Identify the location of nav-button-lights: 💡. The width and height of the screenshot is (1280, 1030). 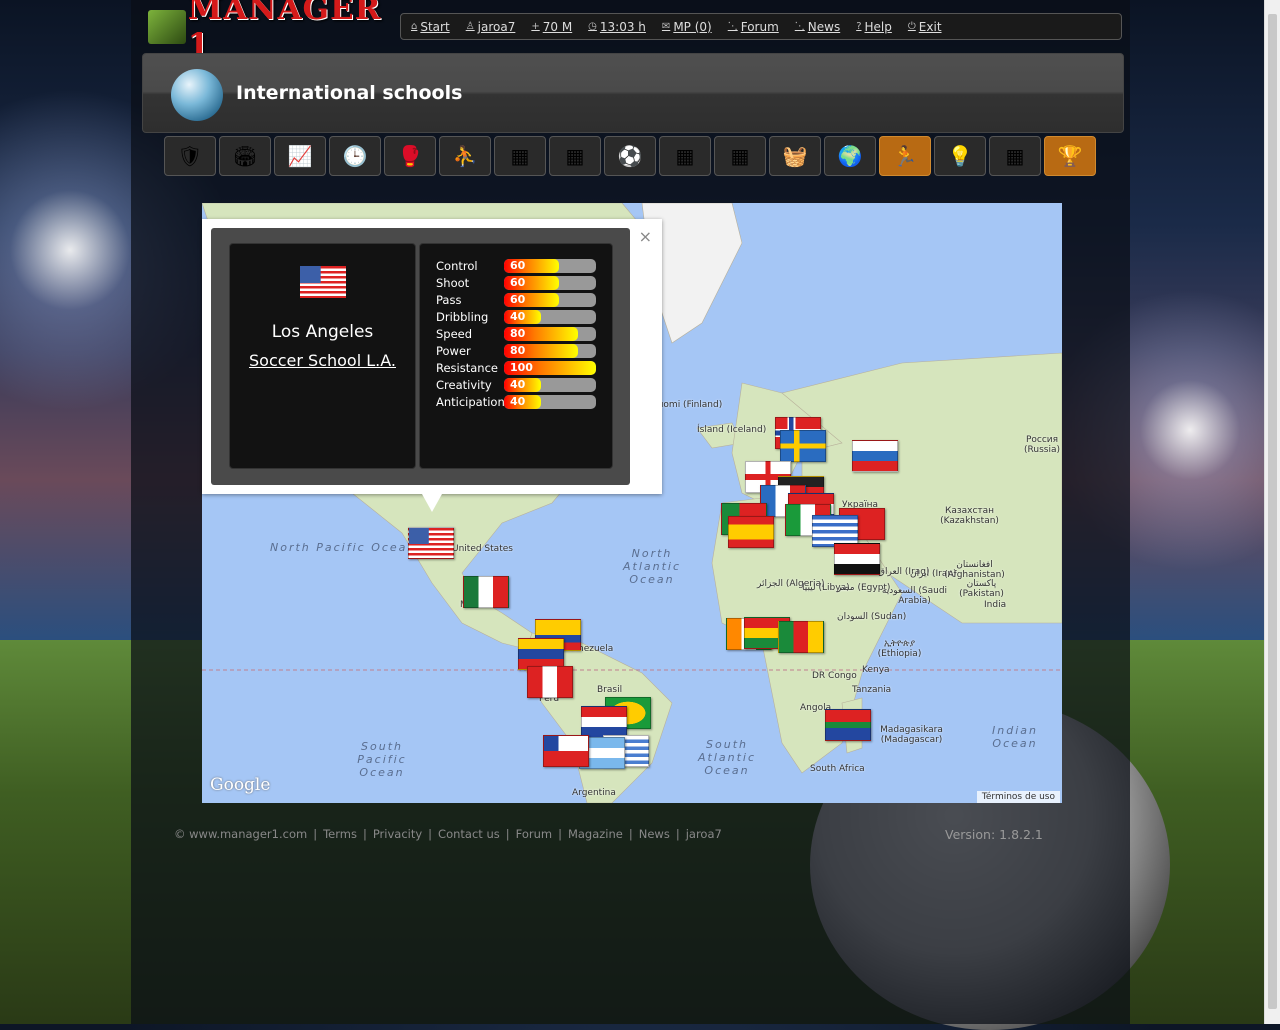
(960, 156).